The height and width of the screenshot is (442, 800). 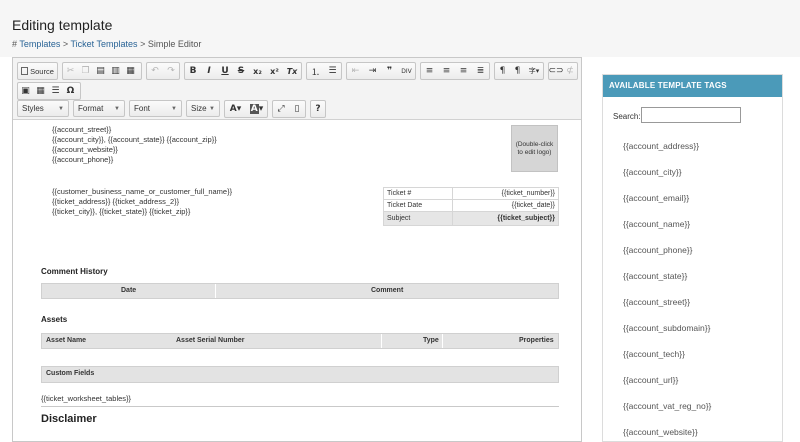 What do you see at coordinates (85, 71) in the screenshot?
I see `copy-icon: ❐` at bounding box center [85, 71].